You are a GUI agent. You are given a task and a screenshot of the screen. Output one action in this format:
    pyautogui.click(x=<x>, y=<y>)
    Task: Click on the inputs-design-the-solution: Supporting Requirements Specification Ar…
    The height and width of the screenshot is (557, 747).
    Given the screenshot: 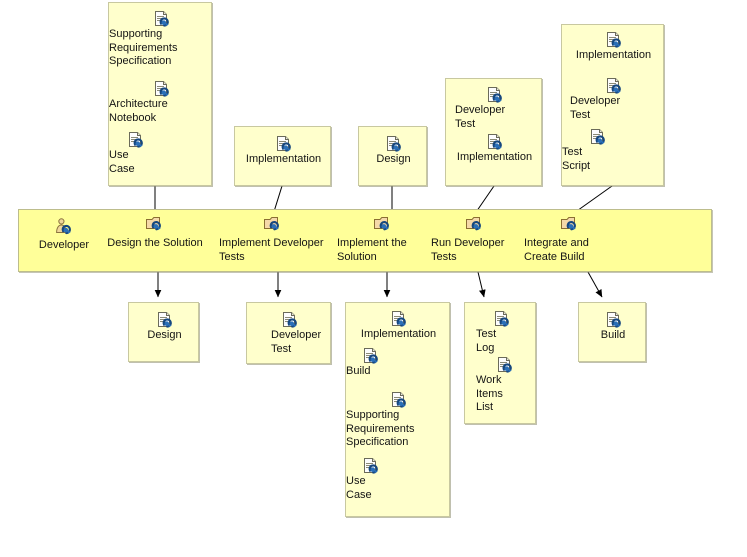 What is the action you would take?
    pyautogui.click(x=160, y=94)
    